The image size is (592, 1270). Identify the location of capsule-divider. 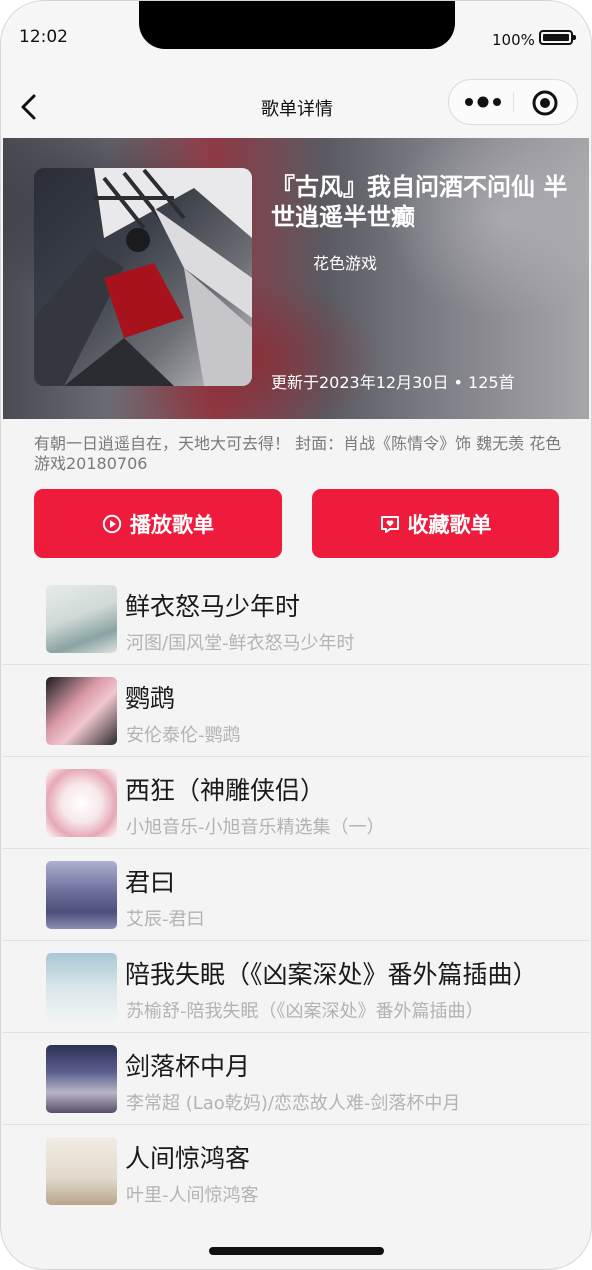
(513, 102).